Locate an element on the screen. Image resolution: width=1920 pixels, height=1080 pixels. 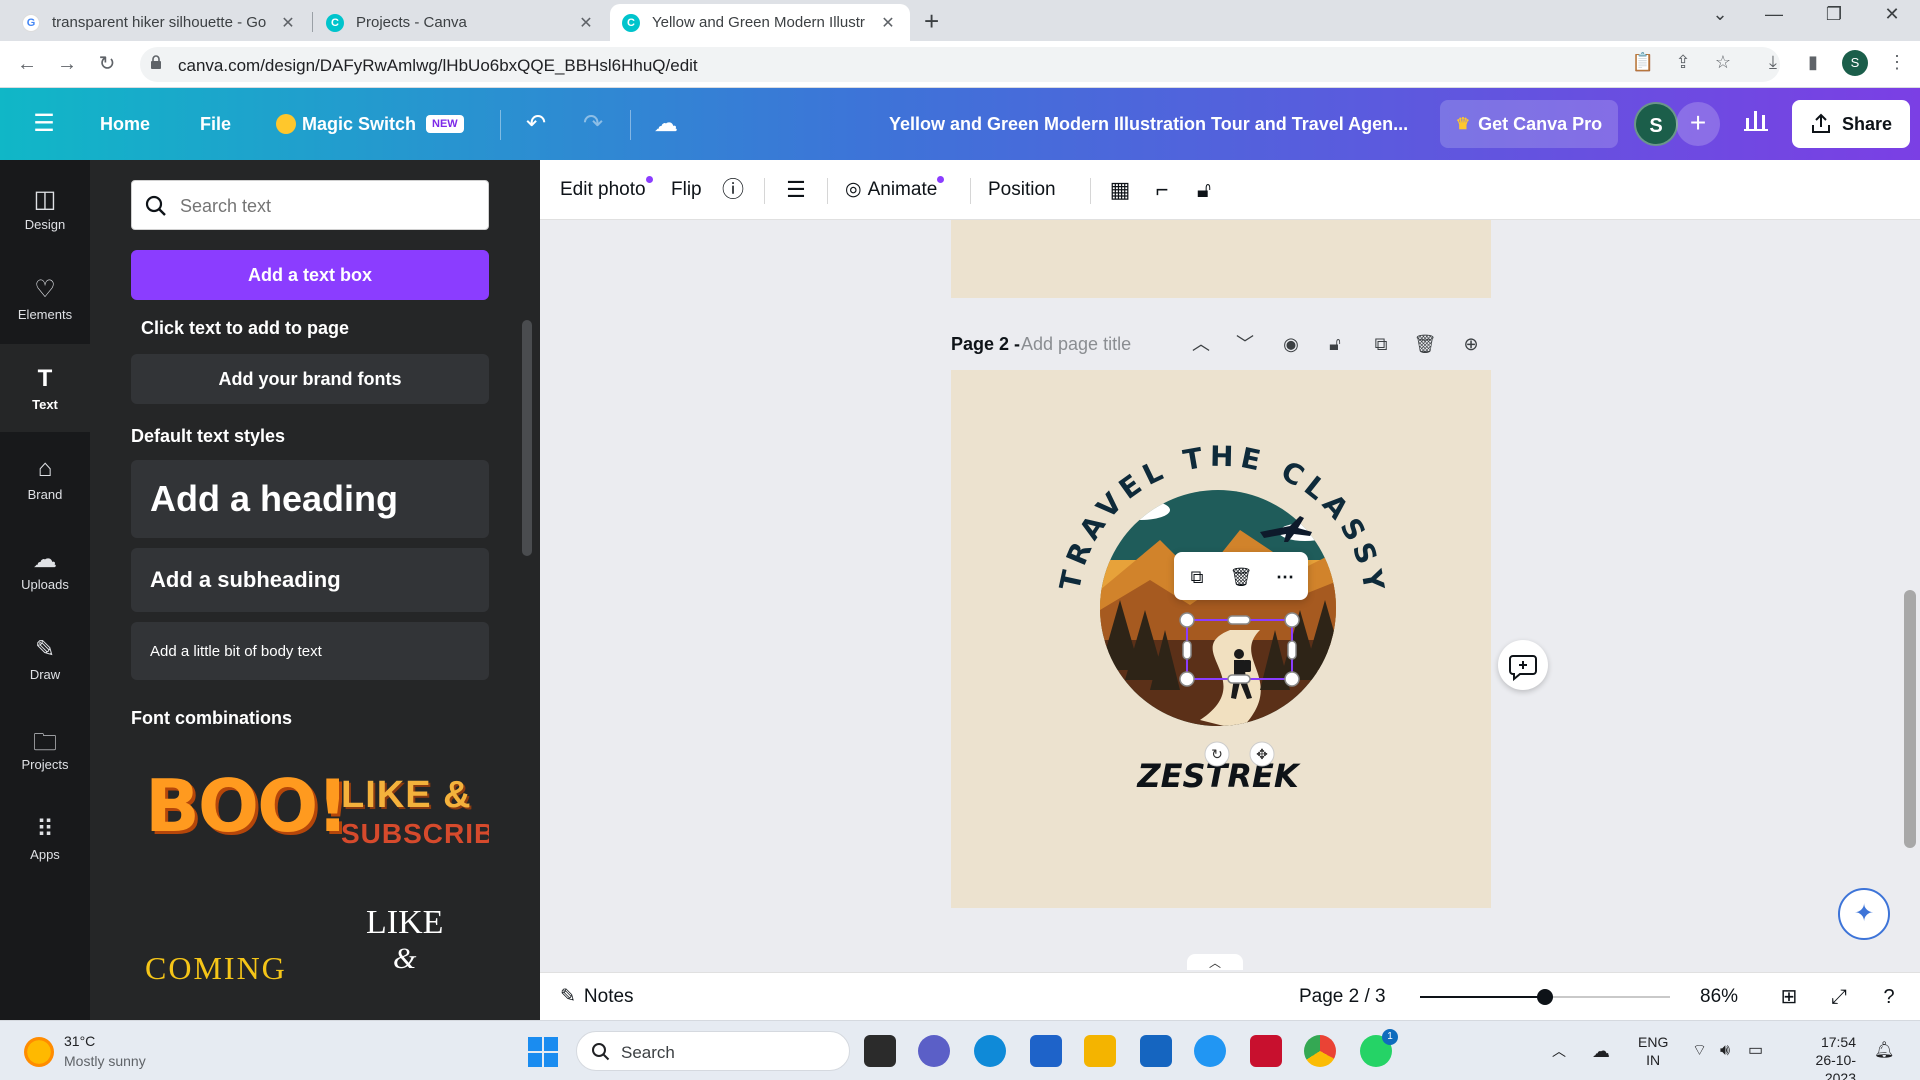
taskbar-search-box: Search is located at coordinates (713, 1051).